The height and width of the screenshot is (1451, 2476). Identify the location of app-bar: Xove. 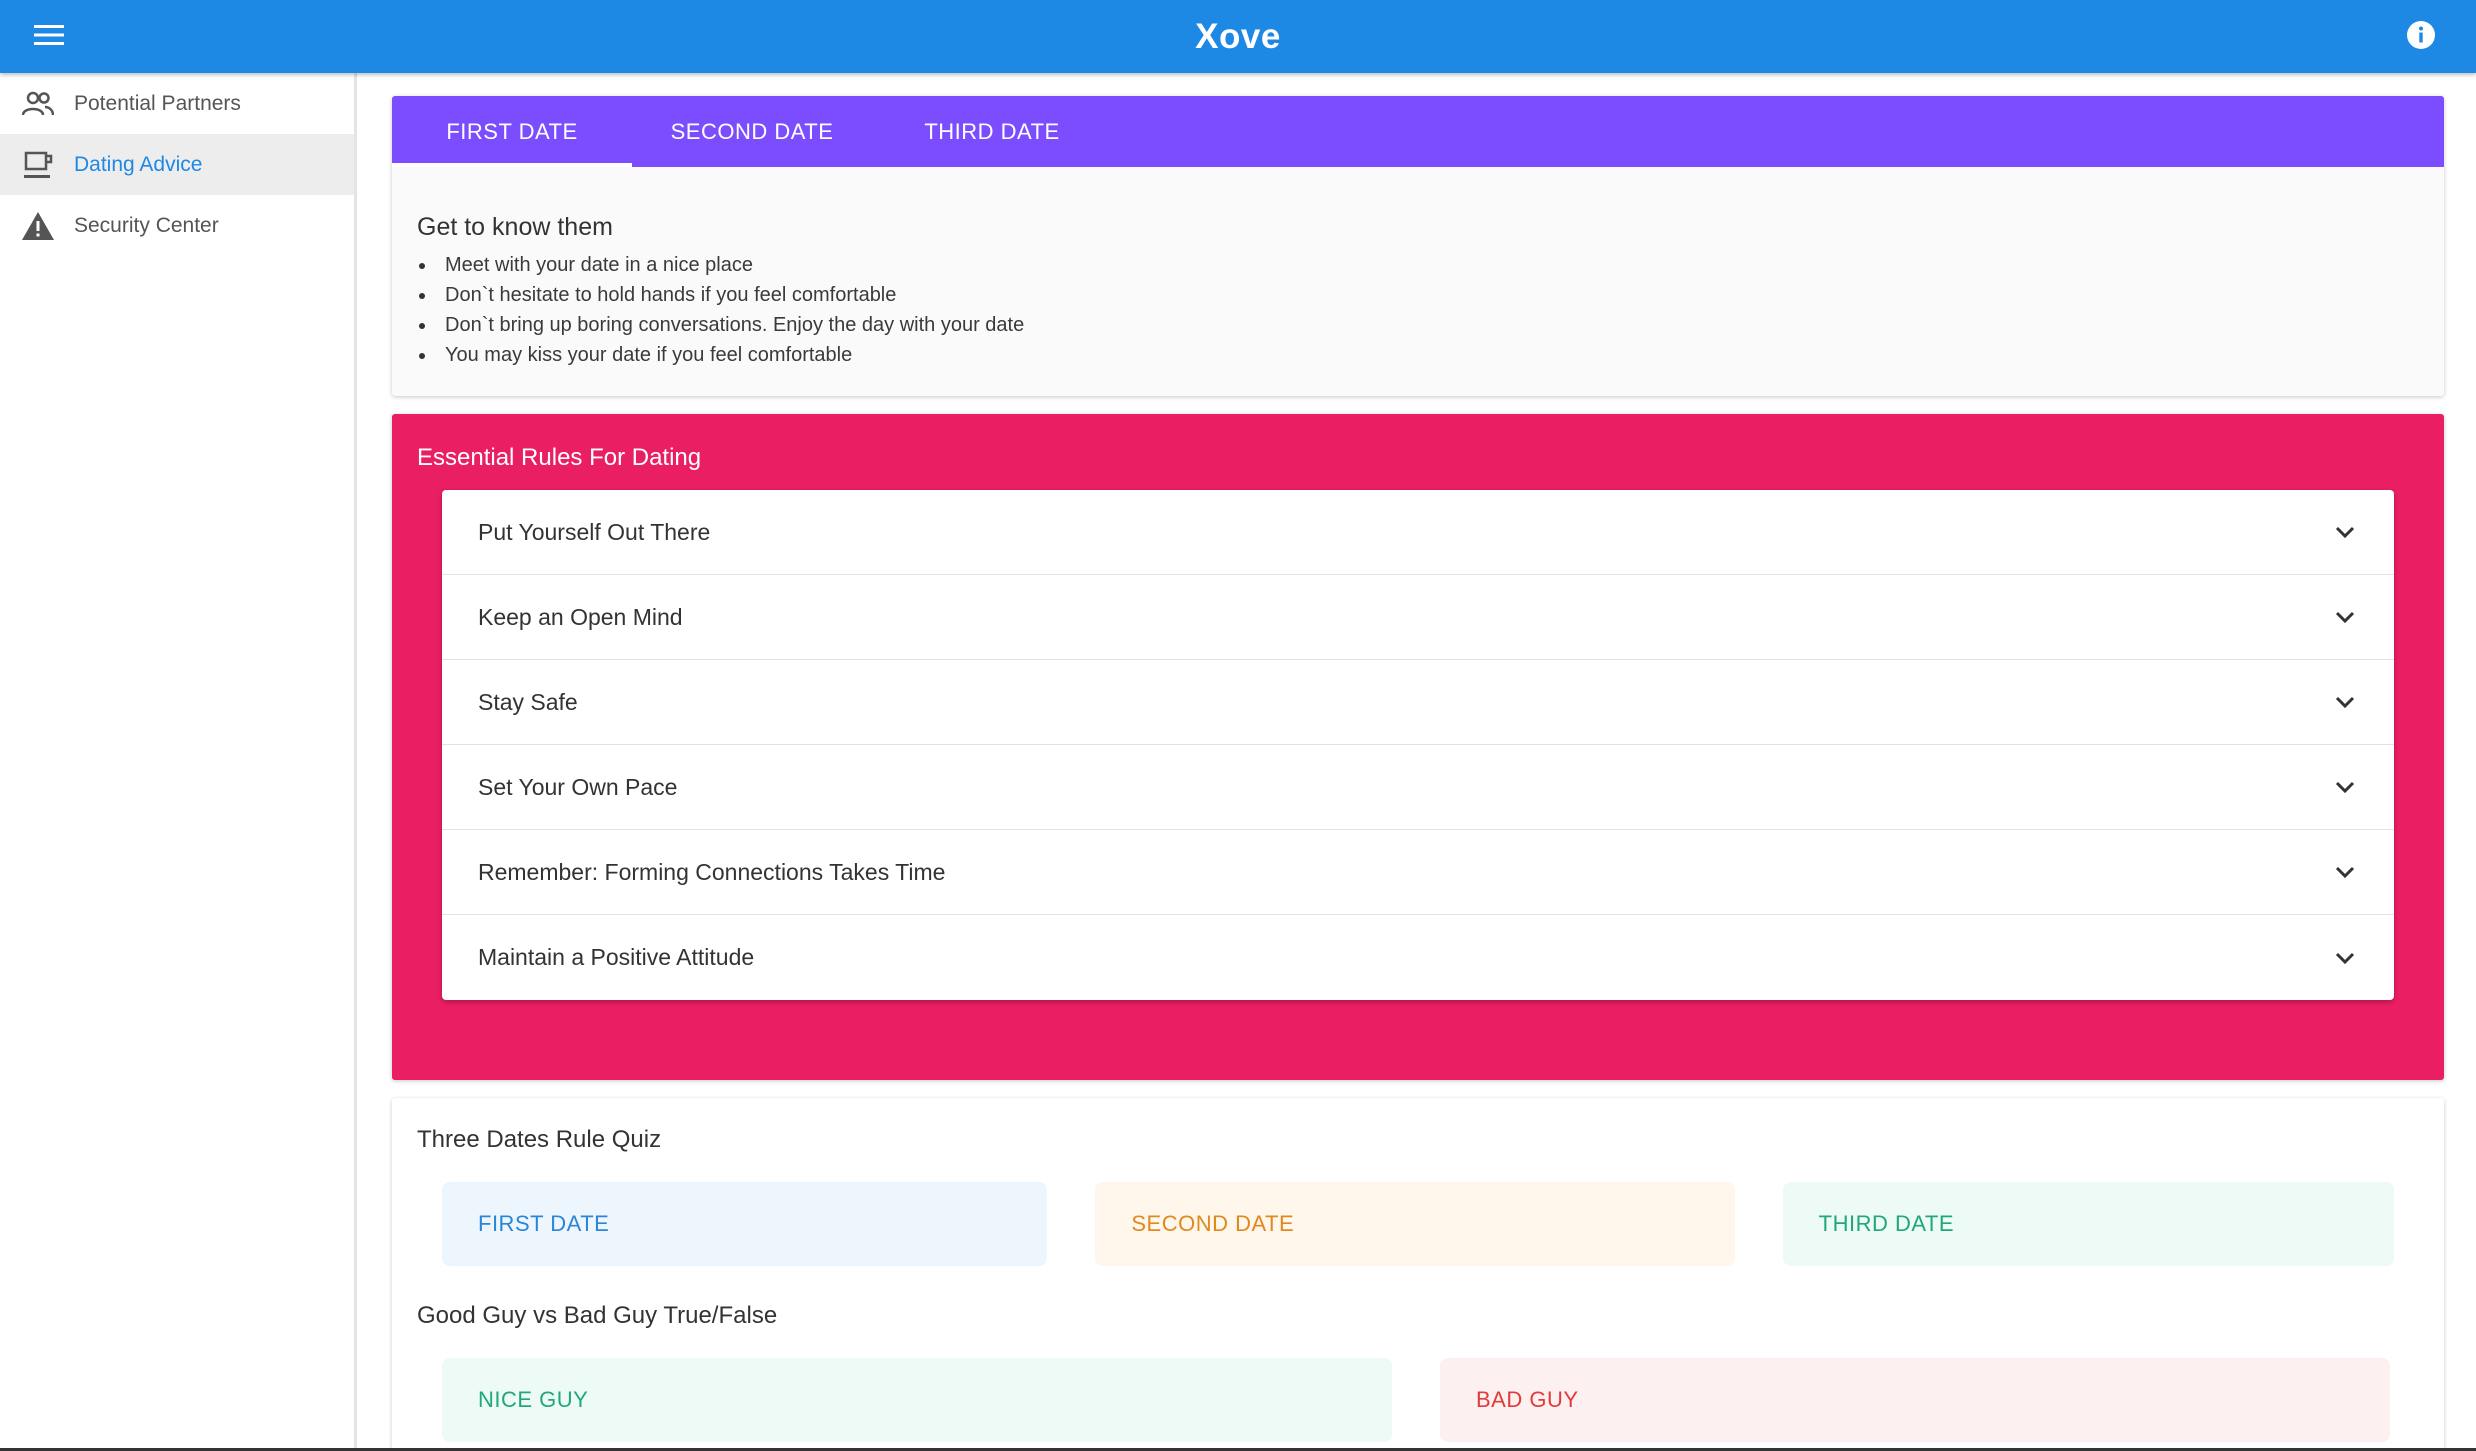
(1238, 36).